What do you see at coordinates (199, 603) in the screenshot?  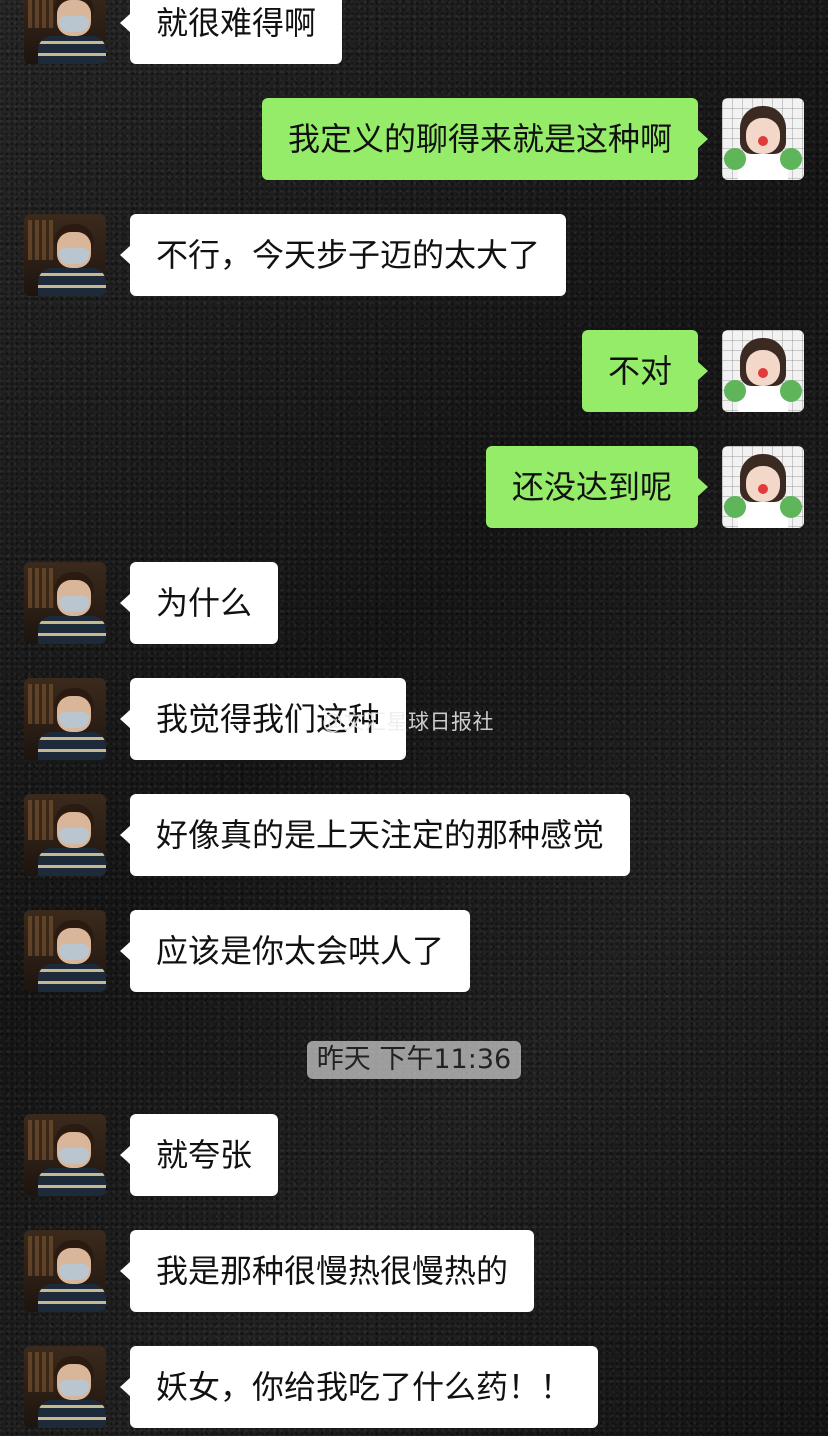 I see `message-bubble: 为什么` at bounding box center [199, 603].